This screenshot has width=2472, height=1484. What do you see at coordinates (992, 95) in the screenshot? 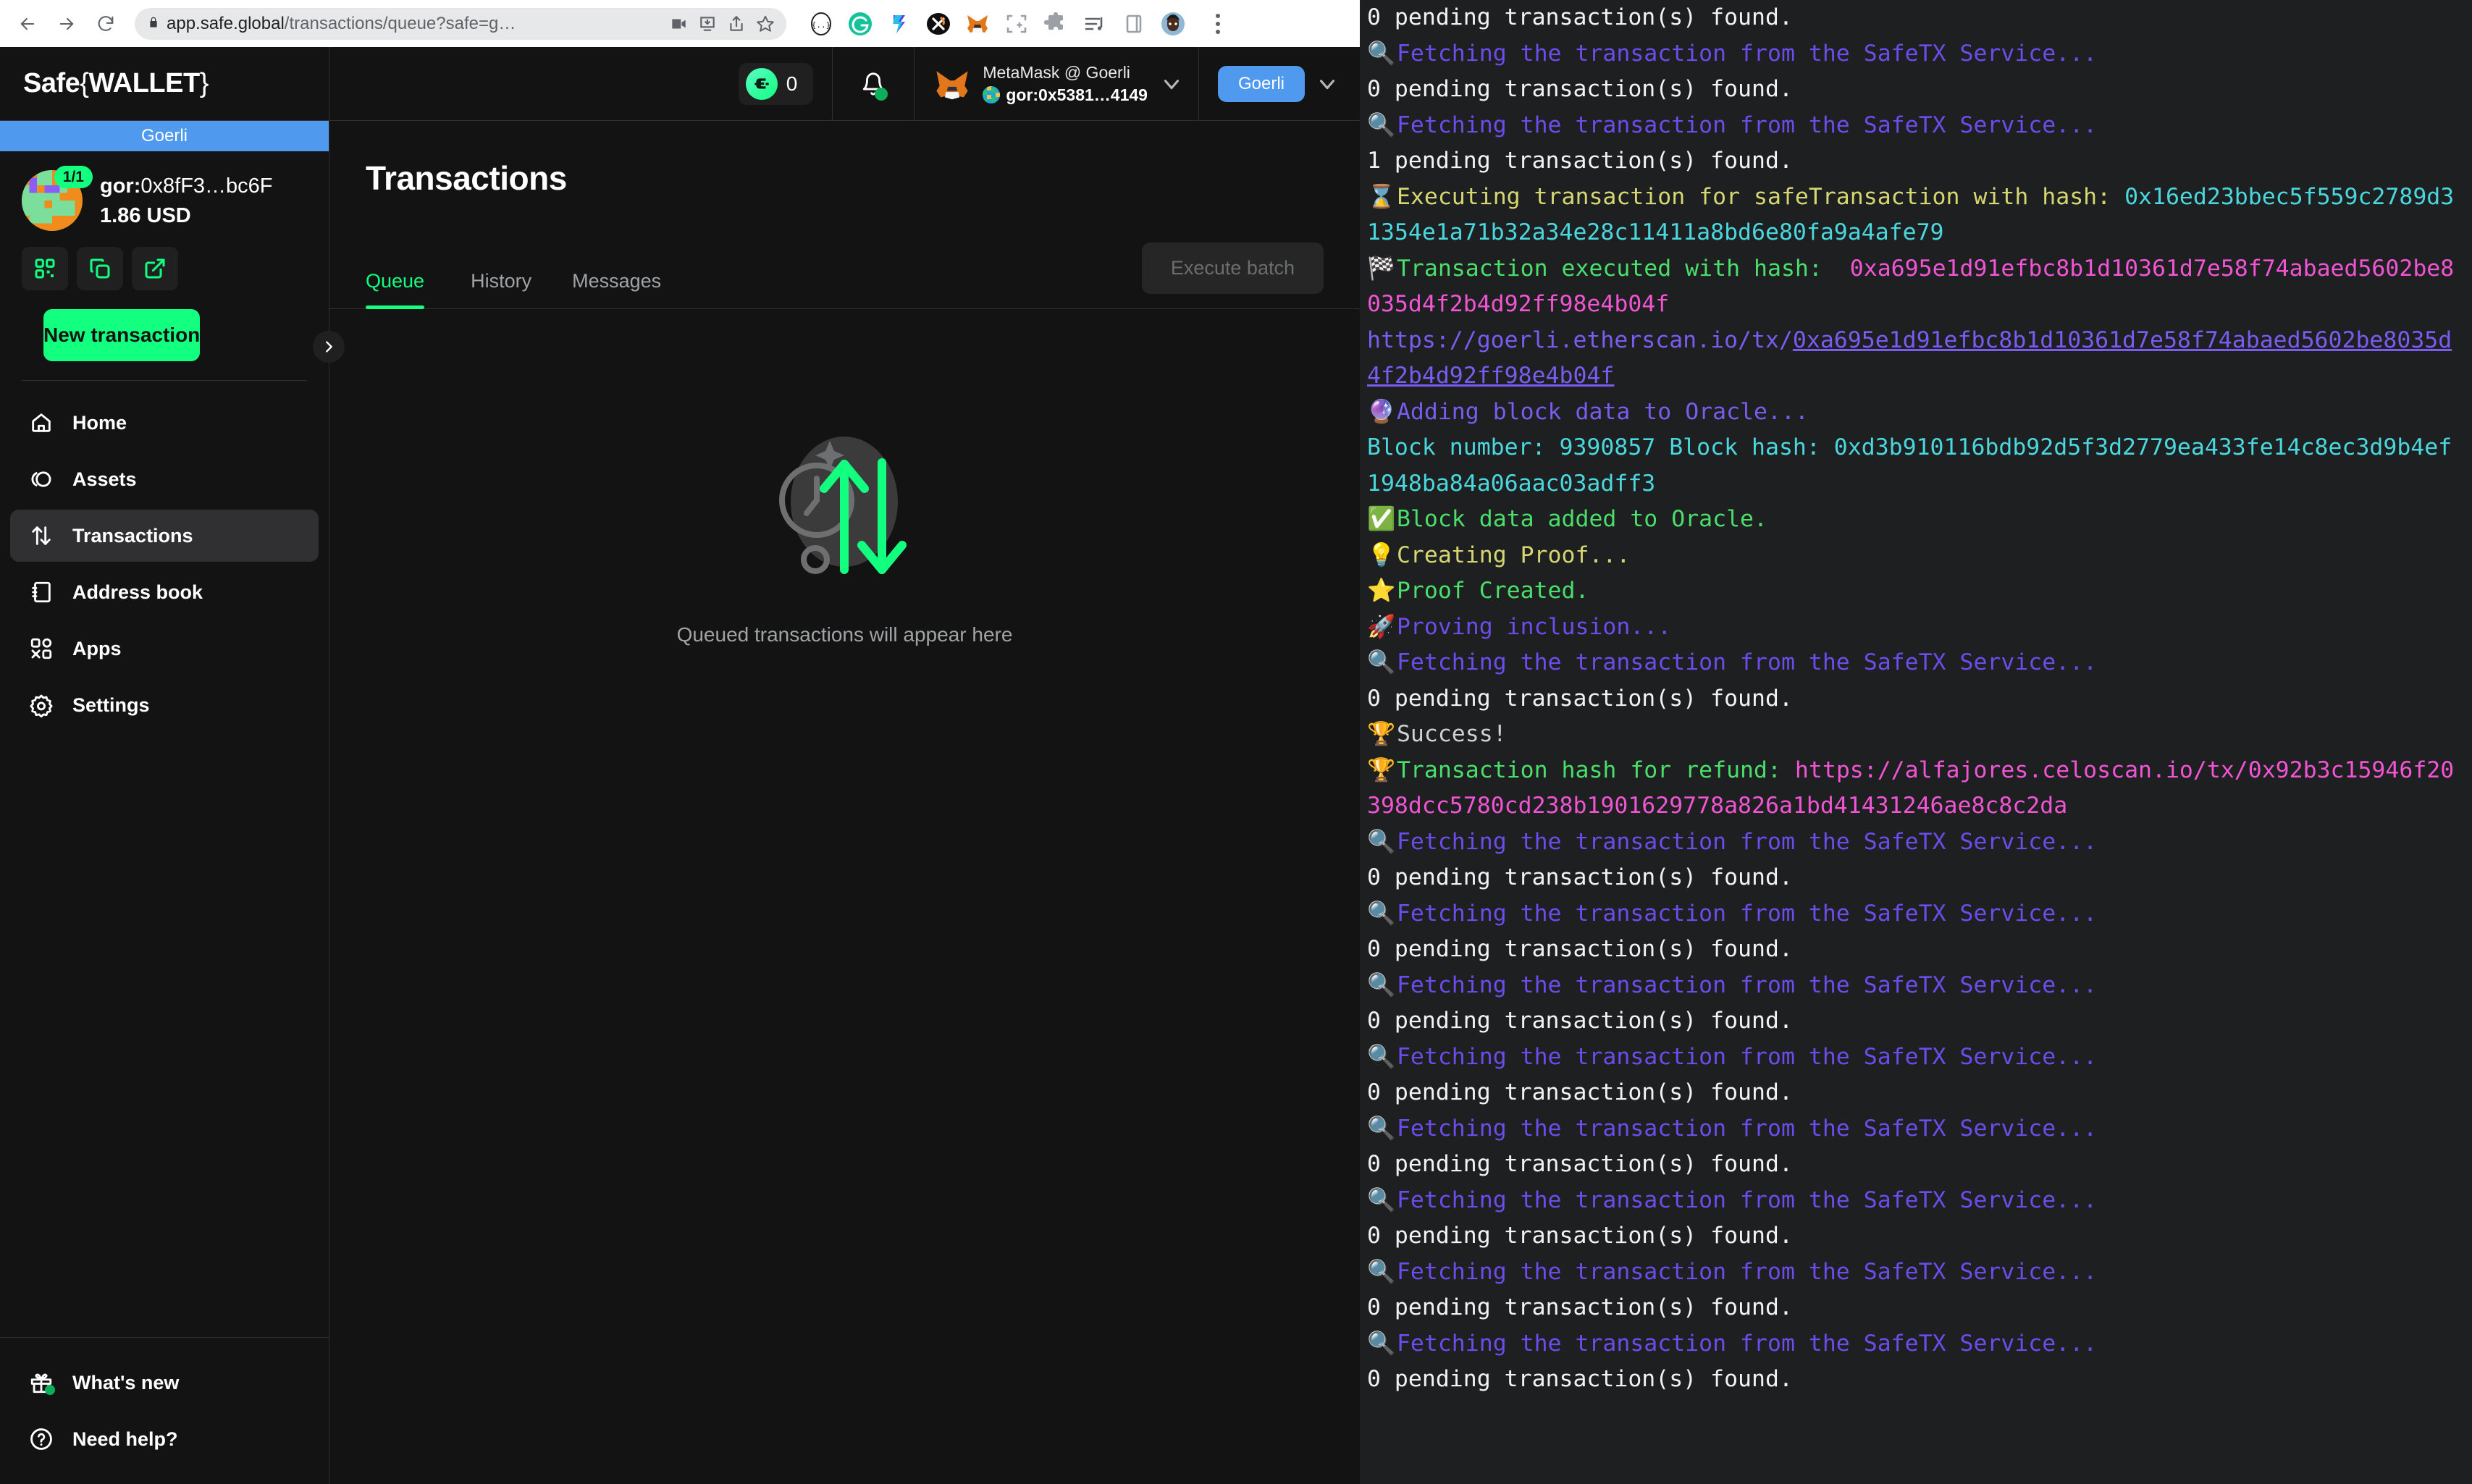
I see `blockie-avatar` at bounding box center [992, 95].